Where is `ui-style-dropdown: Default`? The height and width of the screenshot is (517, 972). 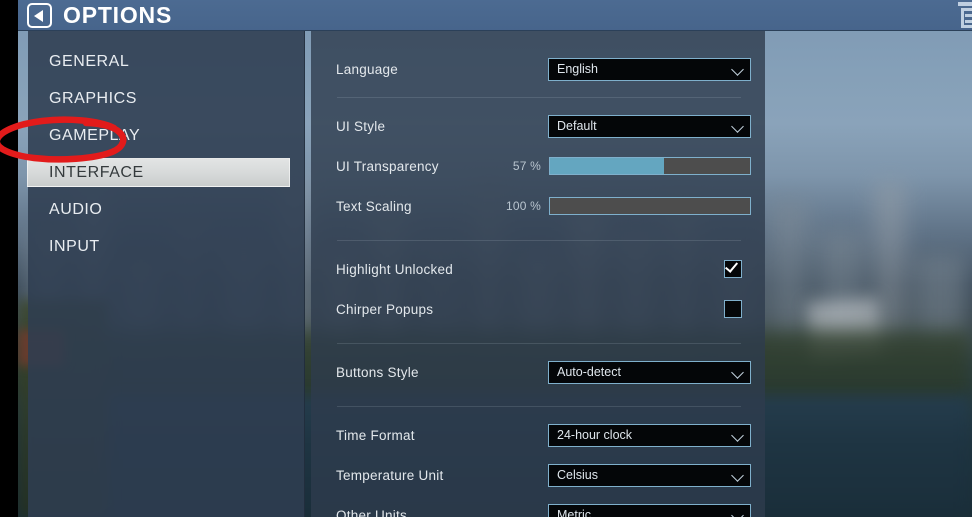
ui-style-dropdown: Default is located at coordinates (649, 126).